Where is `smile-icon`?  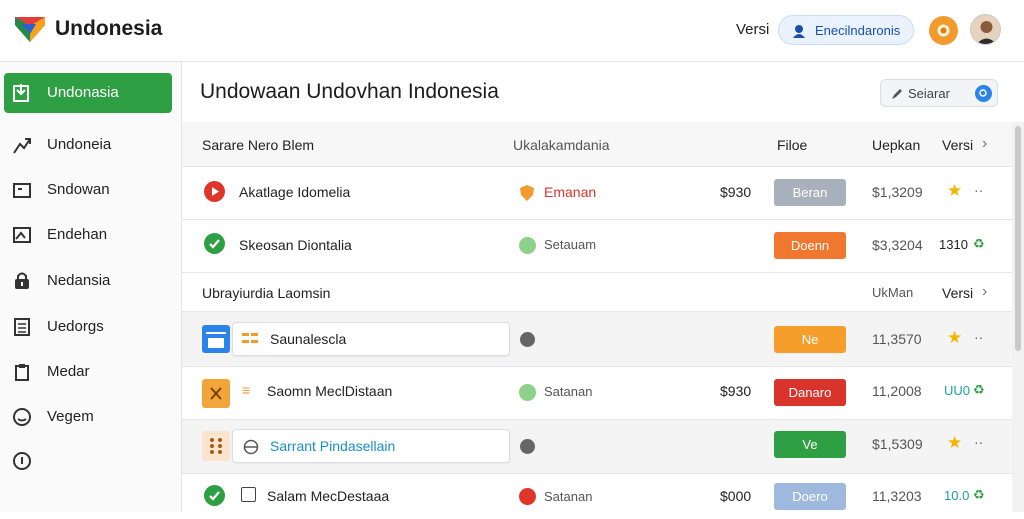 smile-icon is located at coordinates (22, 417).